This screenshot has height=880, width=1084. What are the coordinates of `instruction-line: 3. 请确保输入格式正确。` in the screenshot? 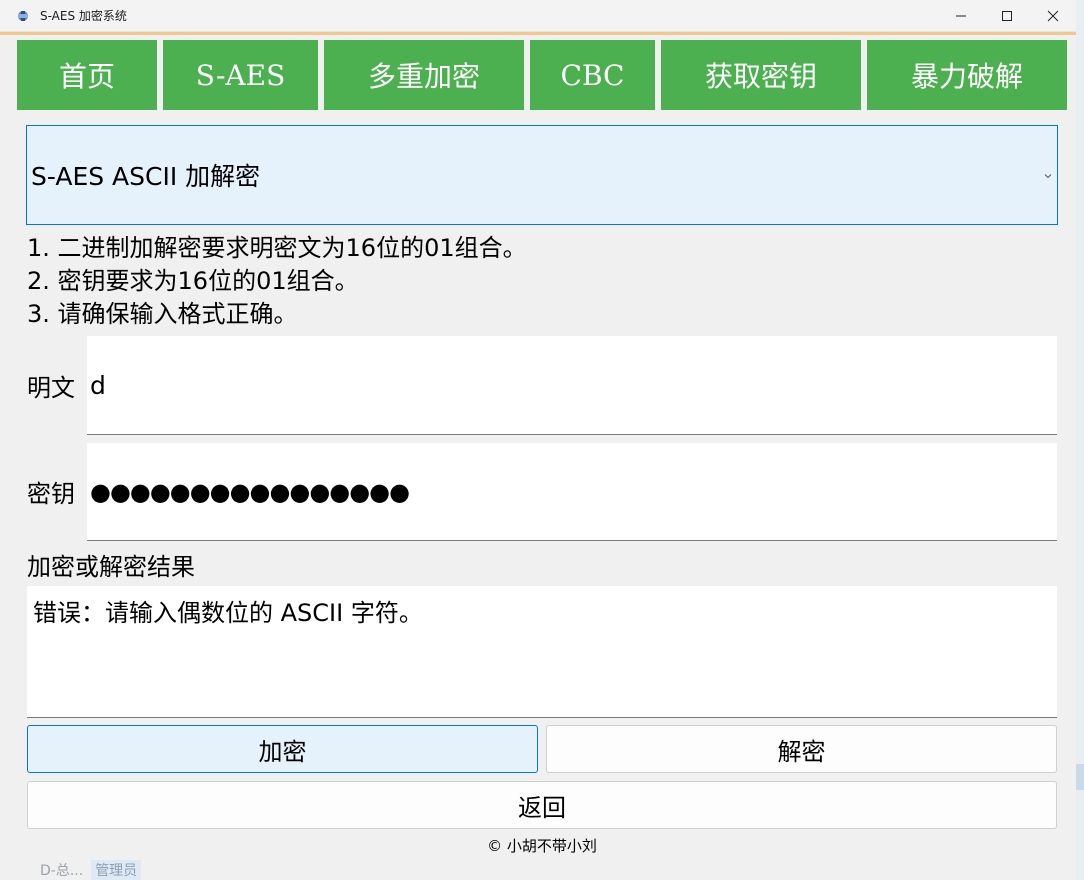 It's located at (162, 314).